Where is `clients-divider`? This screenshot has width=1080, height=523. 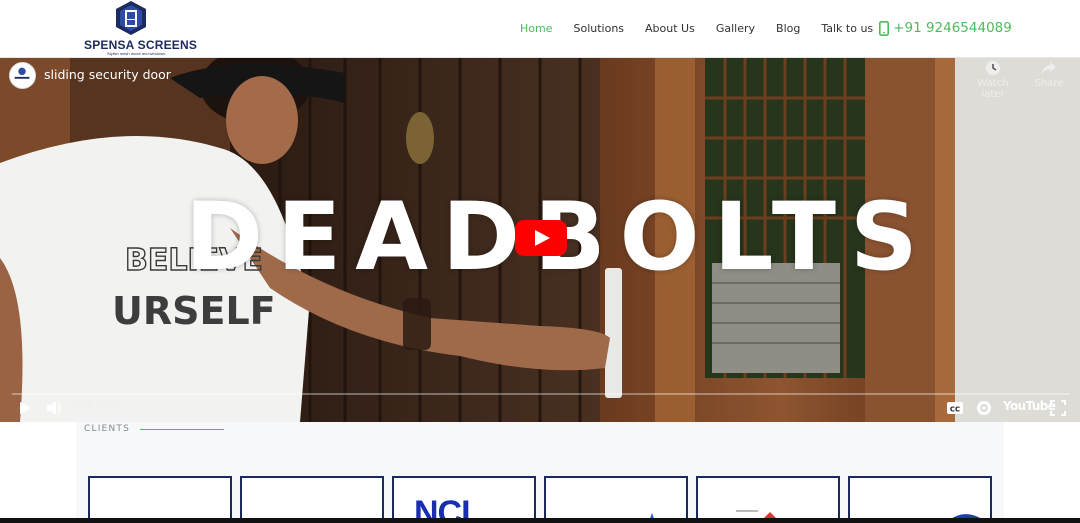
clients-divider is located at coordinates (182, 429).